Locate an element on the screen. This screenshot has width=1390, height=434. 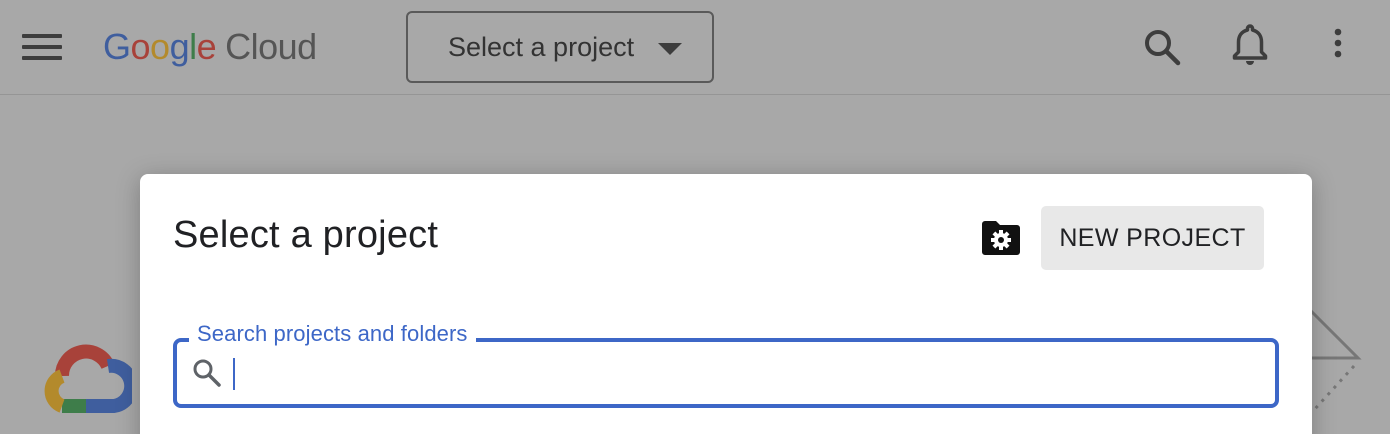
text-cursor is located at coordinates (234, 374).